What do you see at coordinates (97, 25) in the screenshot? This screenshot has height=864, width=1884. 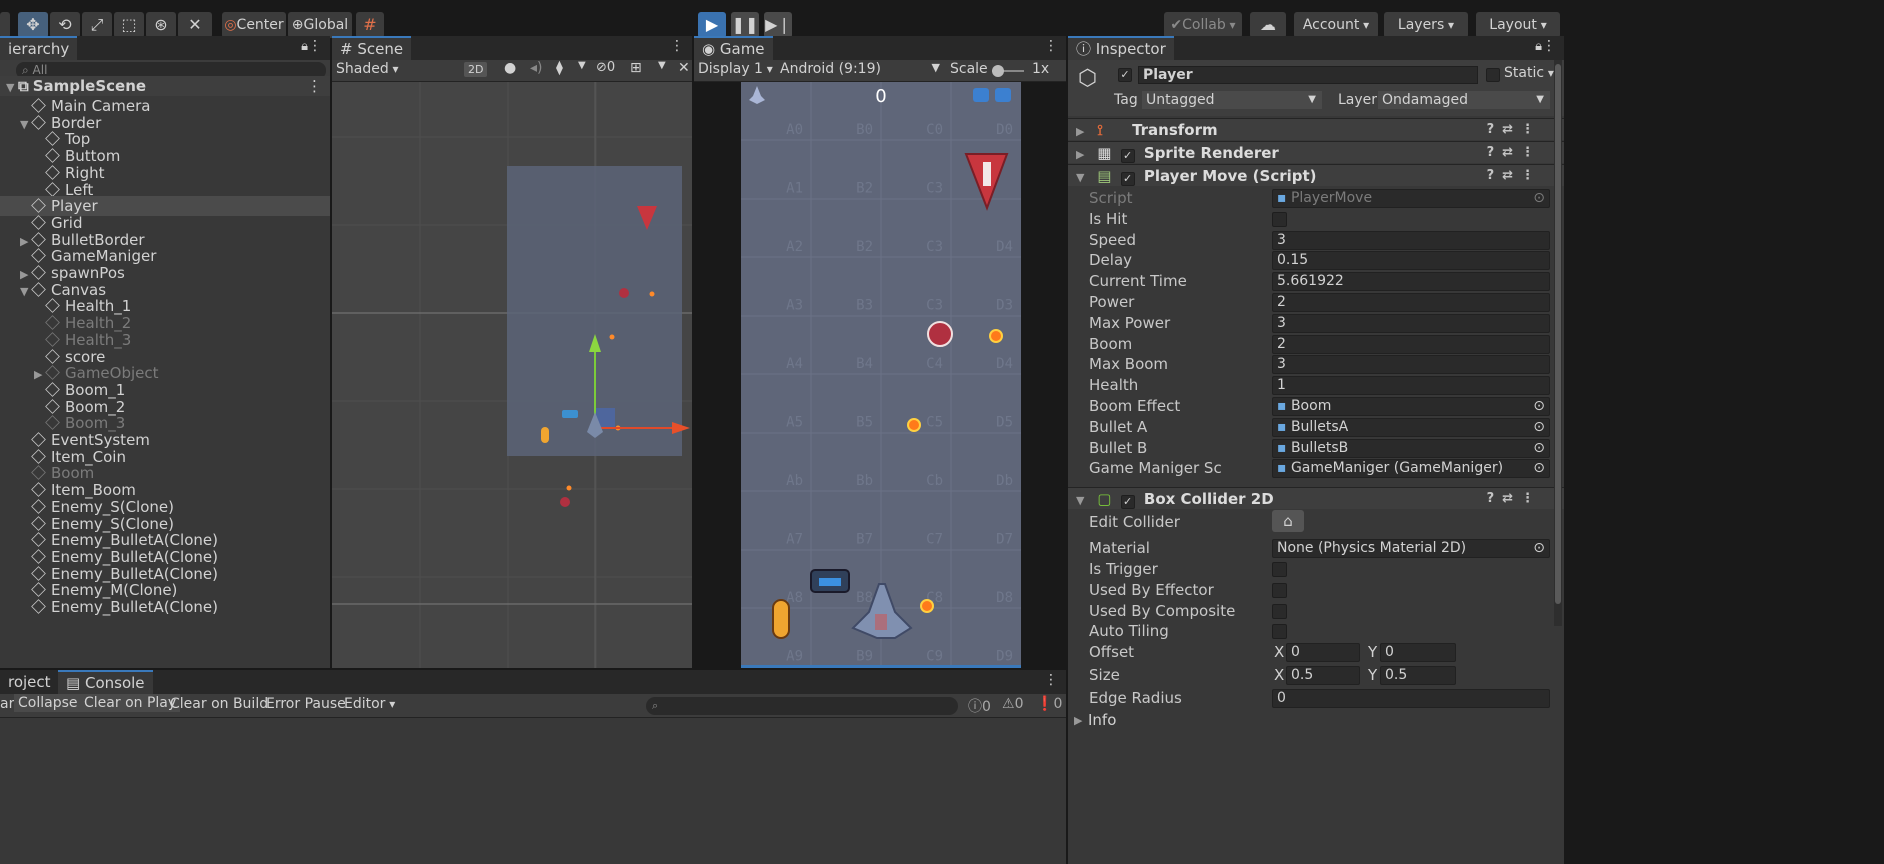 I see `scale-tool-button: ⤢` at bounding box center [97, 25].